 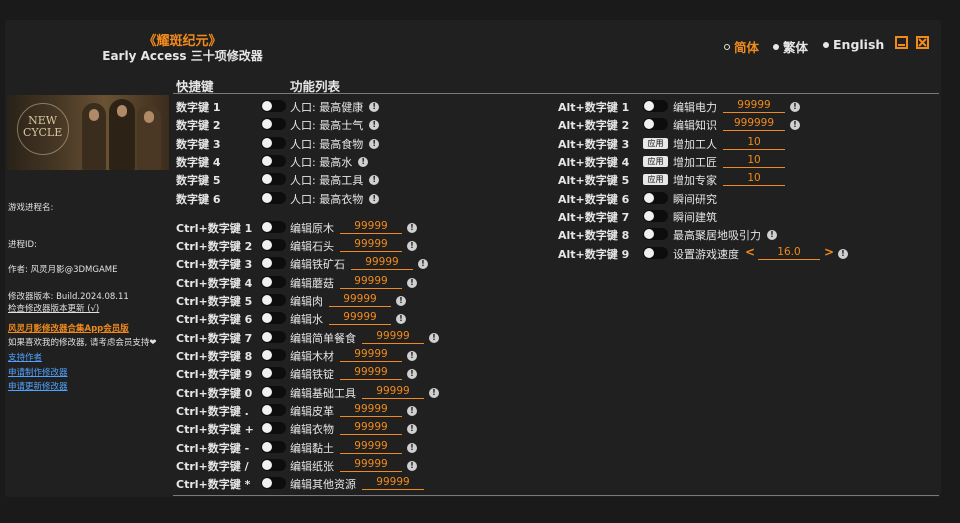 I want to click on decrease-arrow-icon: <, so click(x=750, y=252).